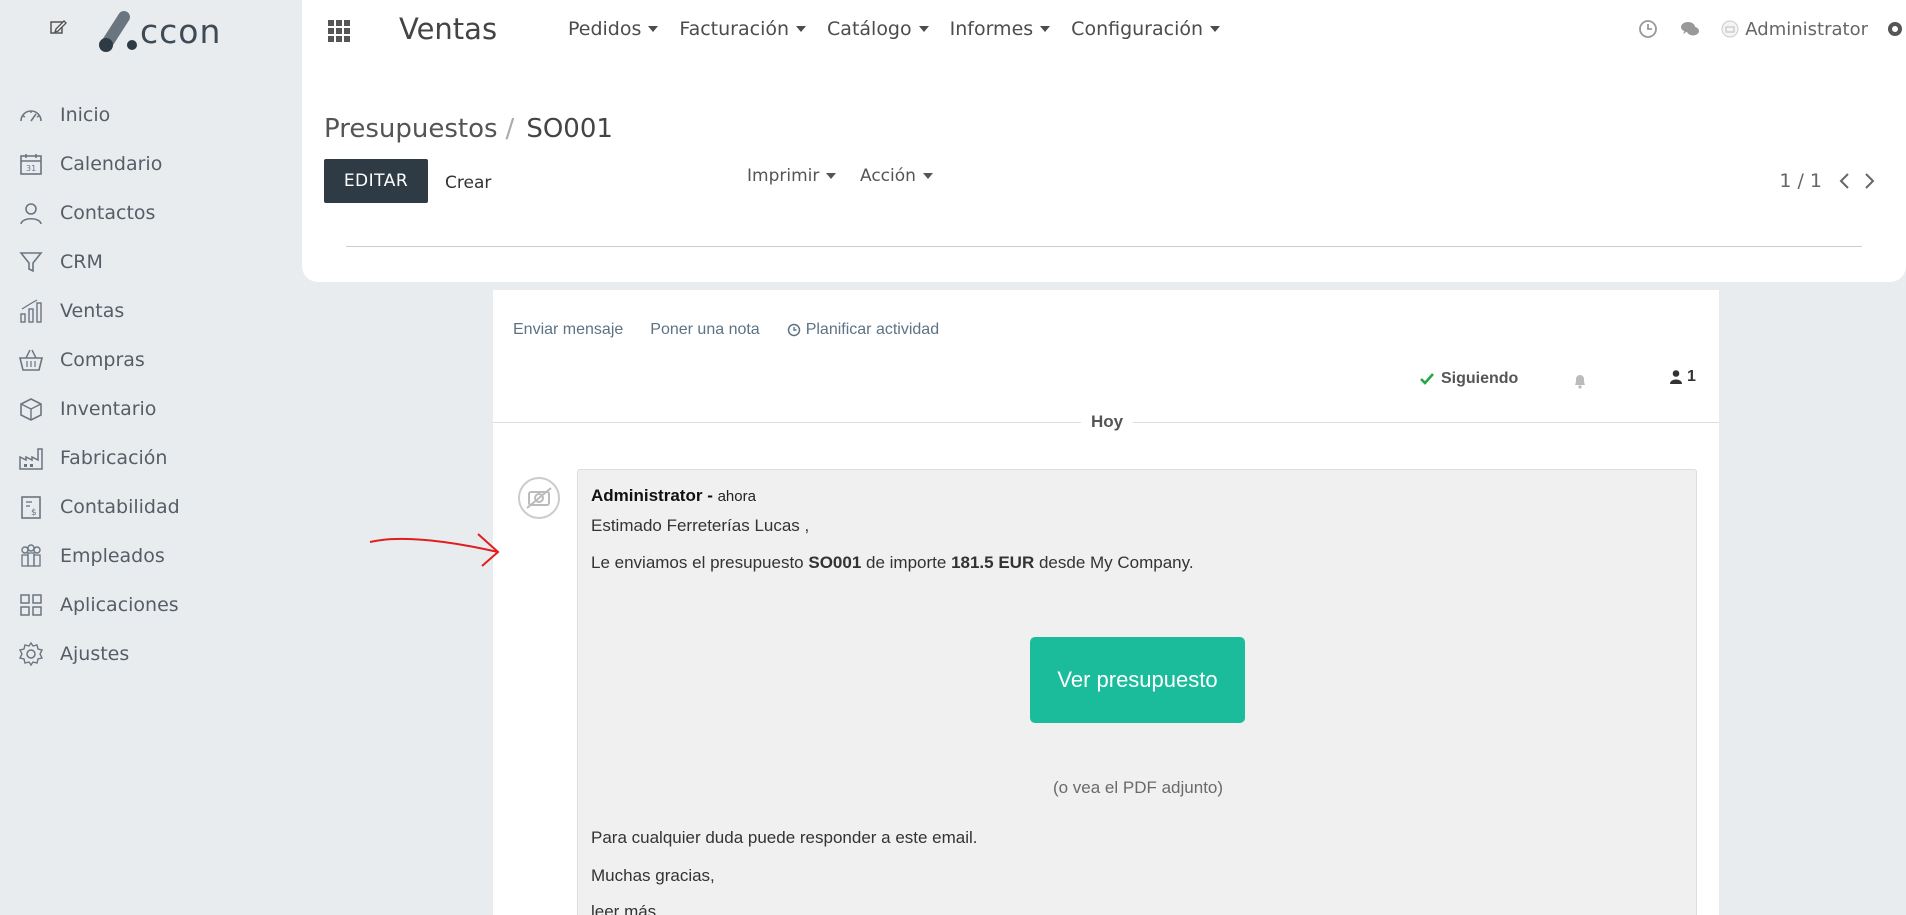 This screenshot has width=1906, height=915. I want to click on quote-reference: SO001, so click(835, 562).